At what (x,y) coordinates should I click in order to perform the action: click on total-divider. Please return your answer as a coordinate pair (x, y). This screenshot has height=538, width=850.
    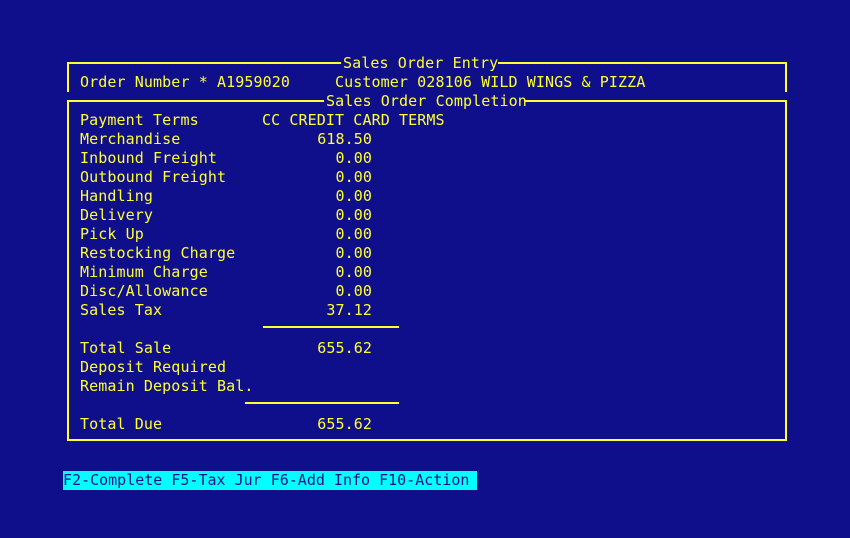
    Looking at the image, I should click on (322, 403).